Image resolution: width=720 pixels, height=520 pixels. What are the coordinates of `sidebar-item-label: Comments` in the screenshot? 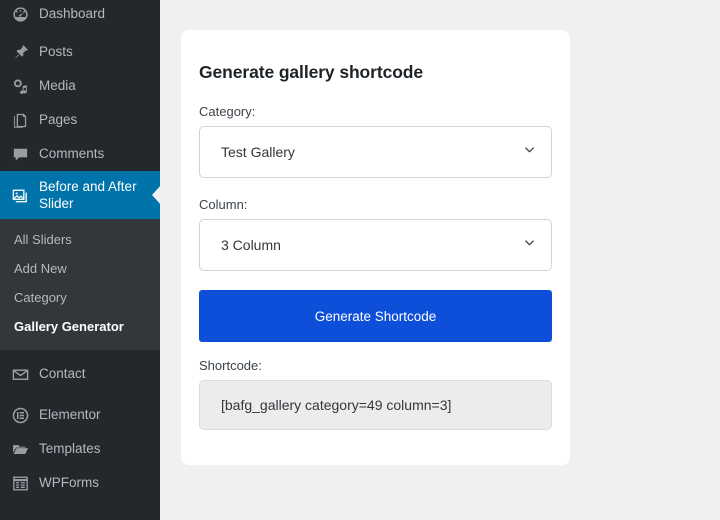 It's located at (72, 153).